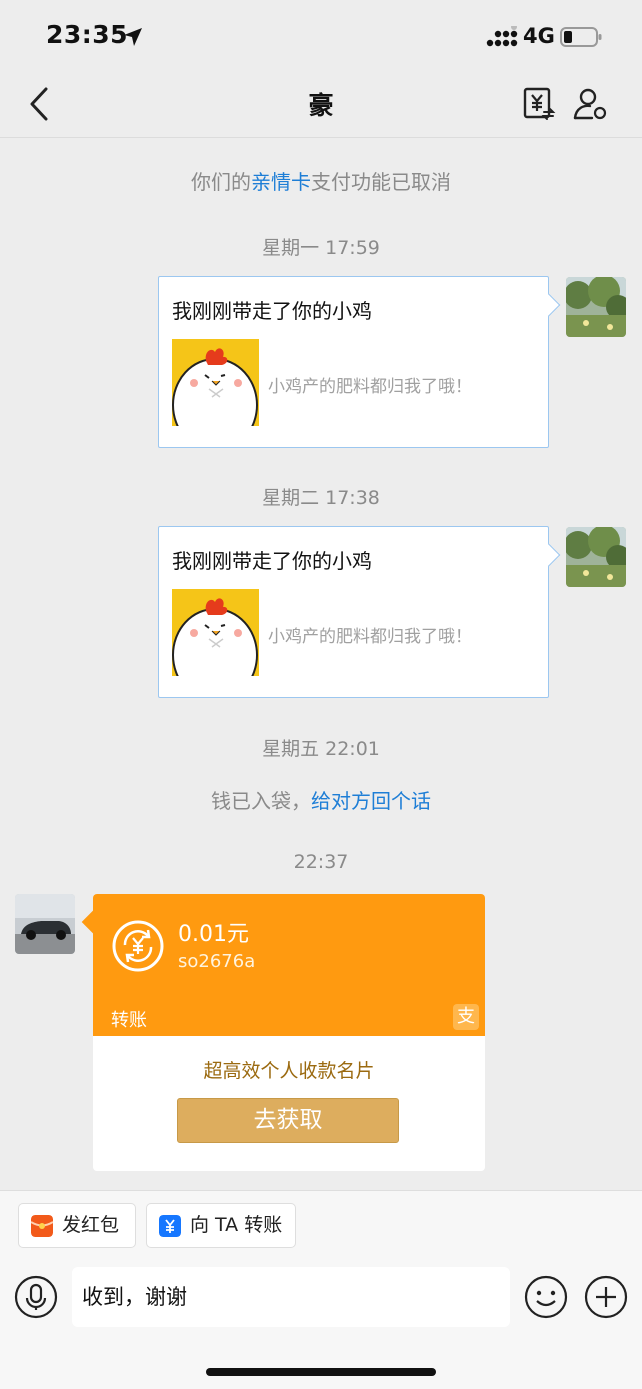  Describe the element at coordinates (129, 1020) in the screenshot. I see `transfer-label: 转账` at that location.